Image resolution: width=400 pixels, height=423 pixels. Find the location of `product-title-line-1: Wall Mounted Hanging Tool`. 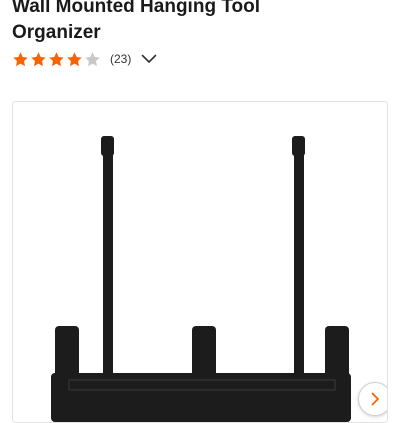

product-title-line-1: Wall Mounted Hanging Tool is located at coordinates (136, 8).